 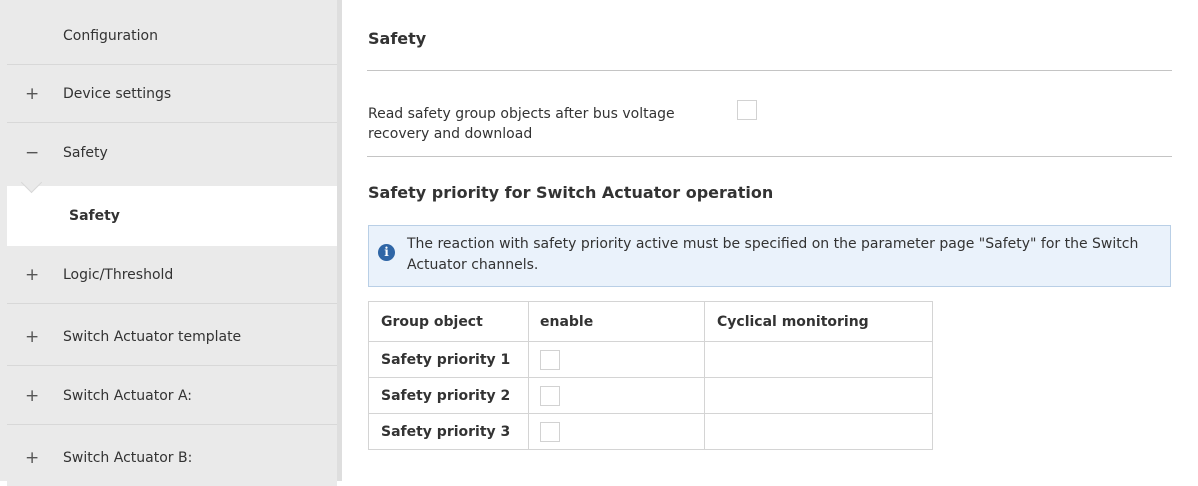 I want to click on sidebar-item-label: Switch Actuator A:, so click(x=128, y=396).